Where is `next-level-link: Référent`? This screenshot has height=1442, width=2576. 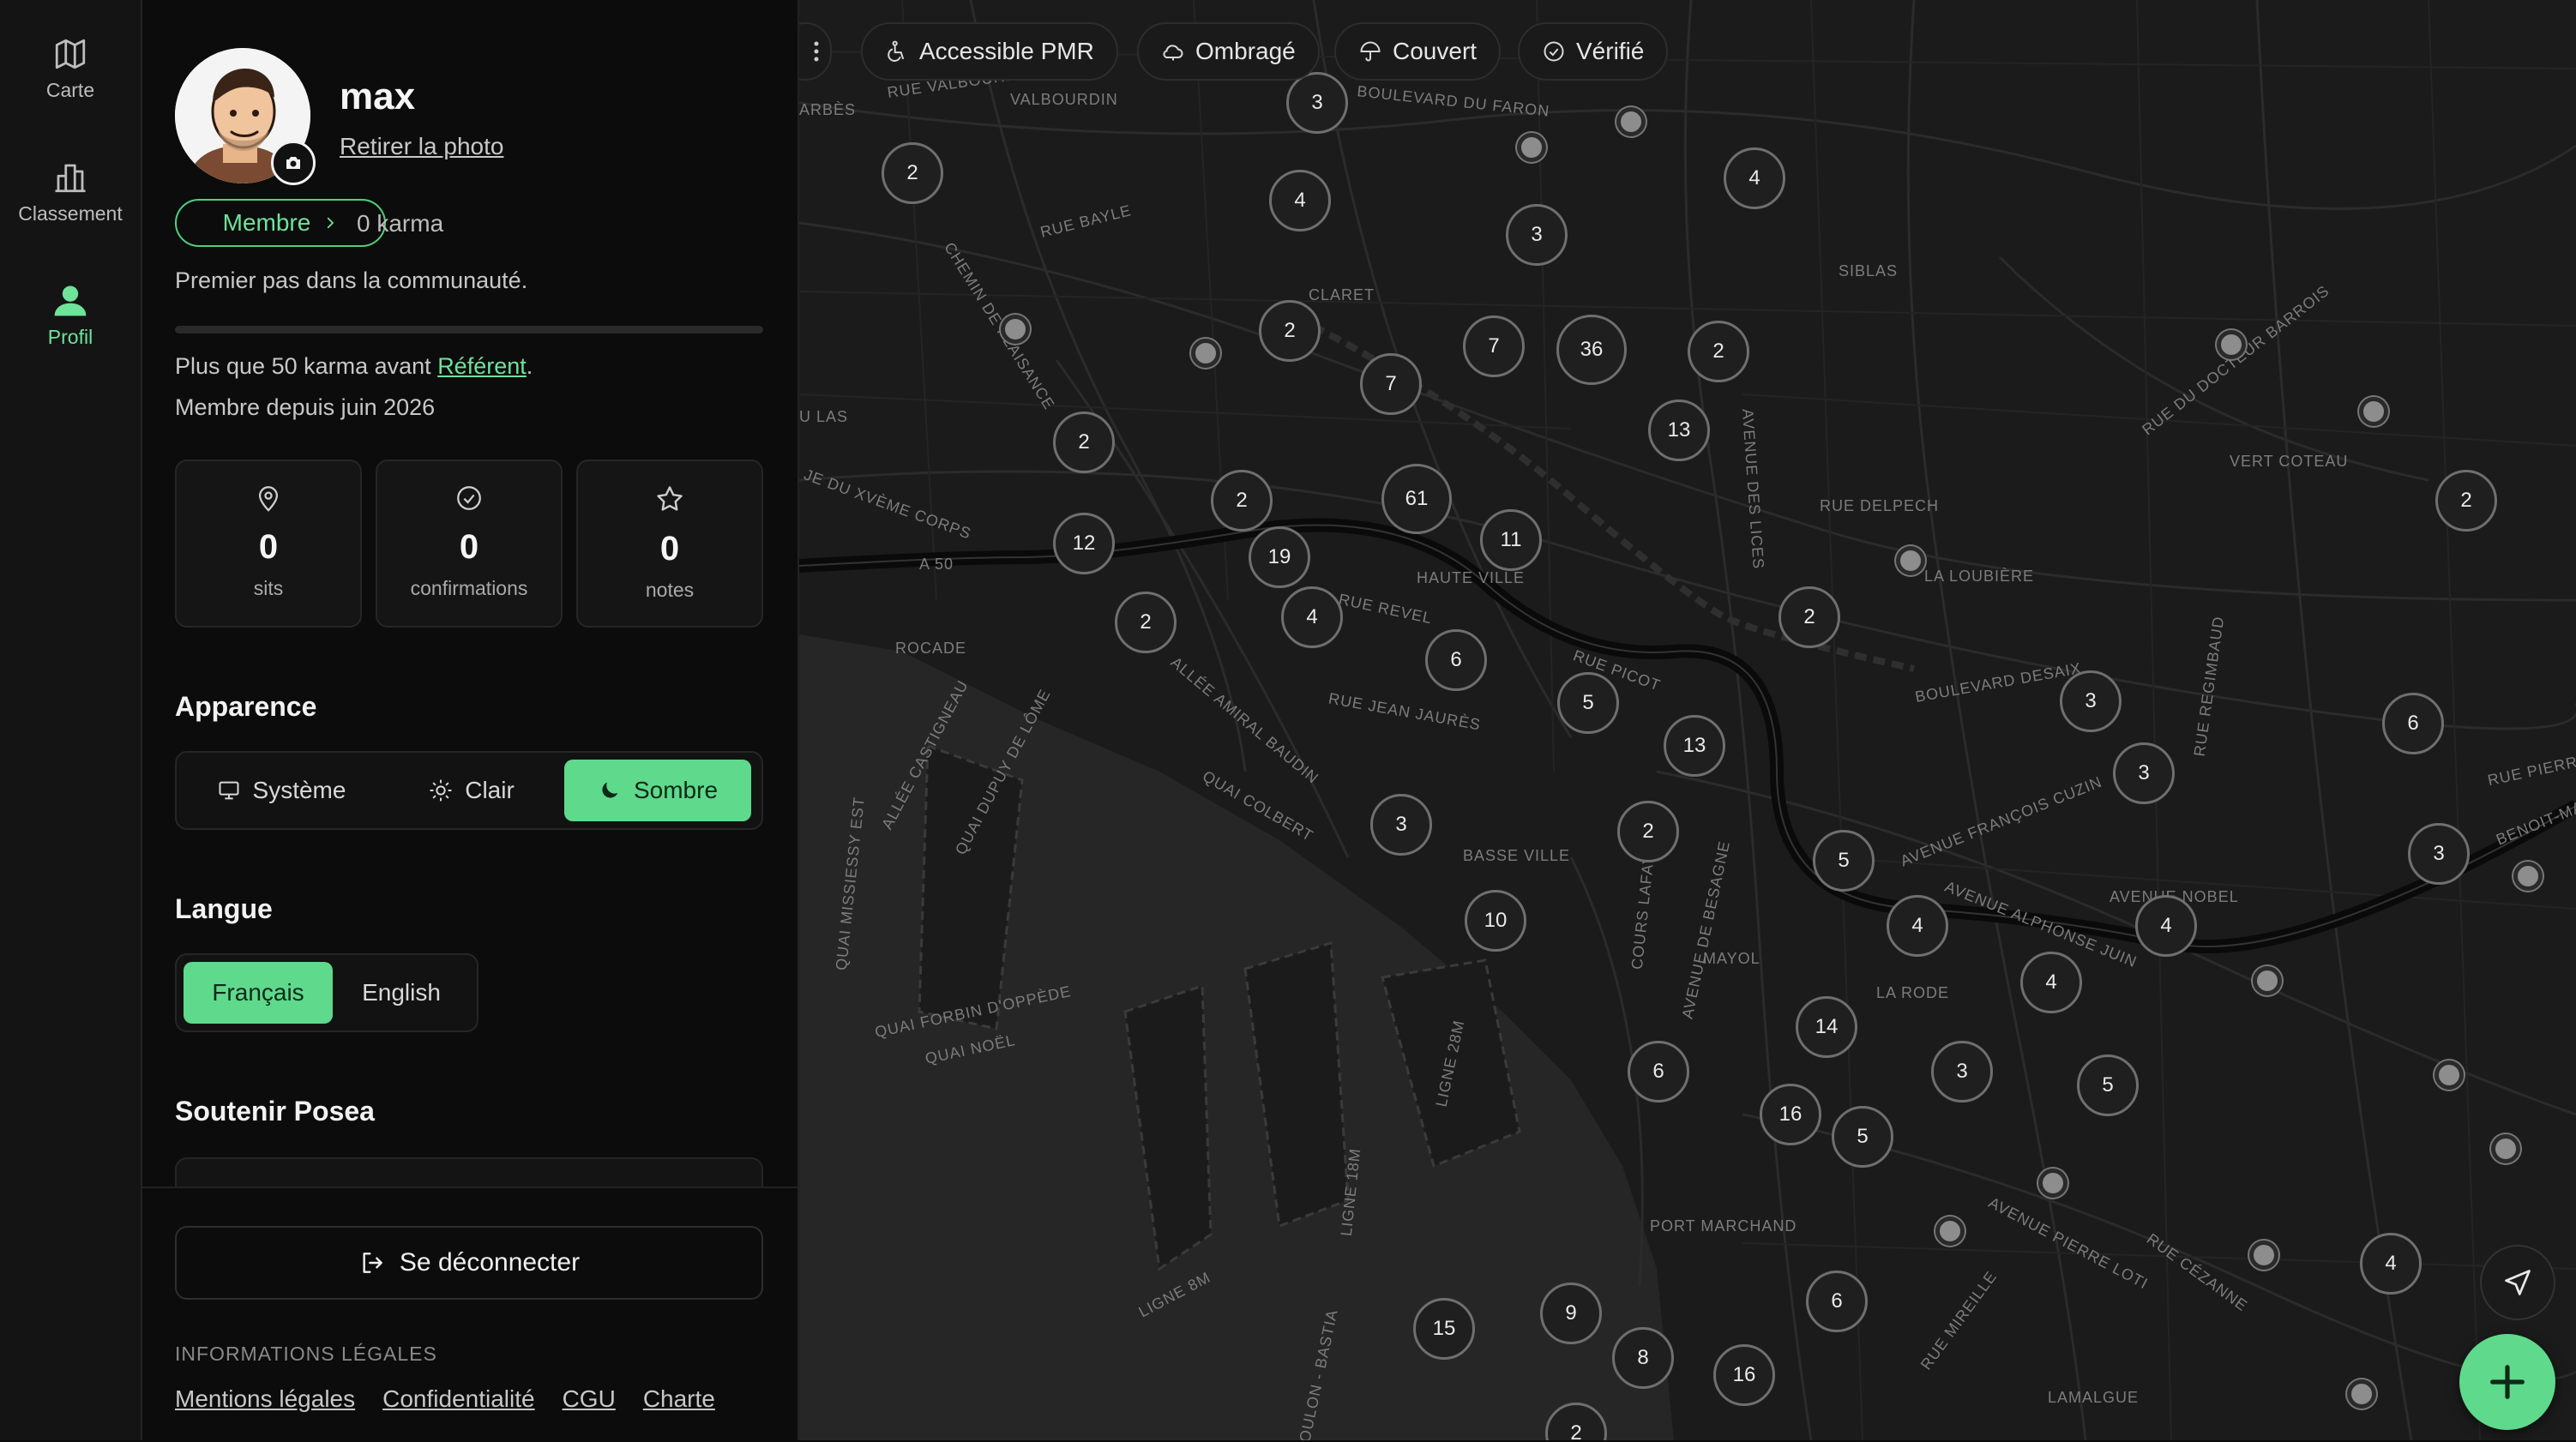 next-level-link: Référent is located at coordinates (482, 366).